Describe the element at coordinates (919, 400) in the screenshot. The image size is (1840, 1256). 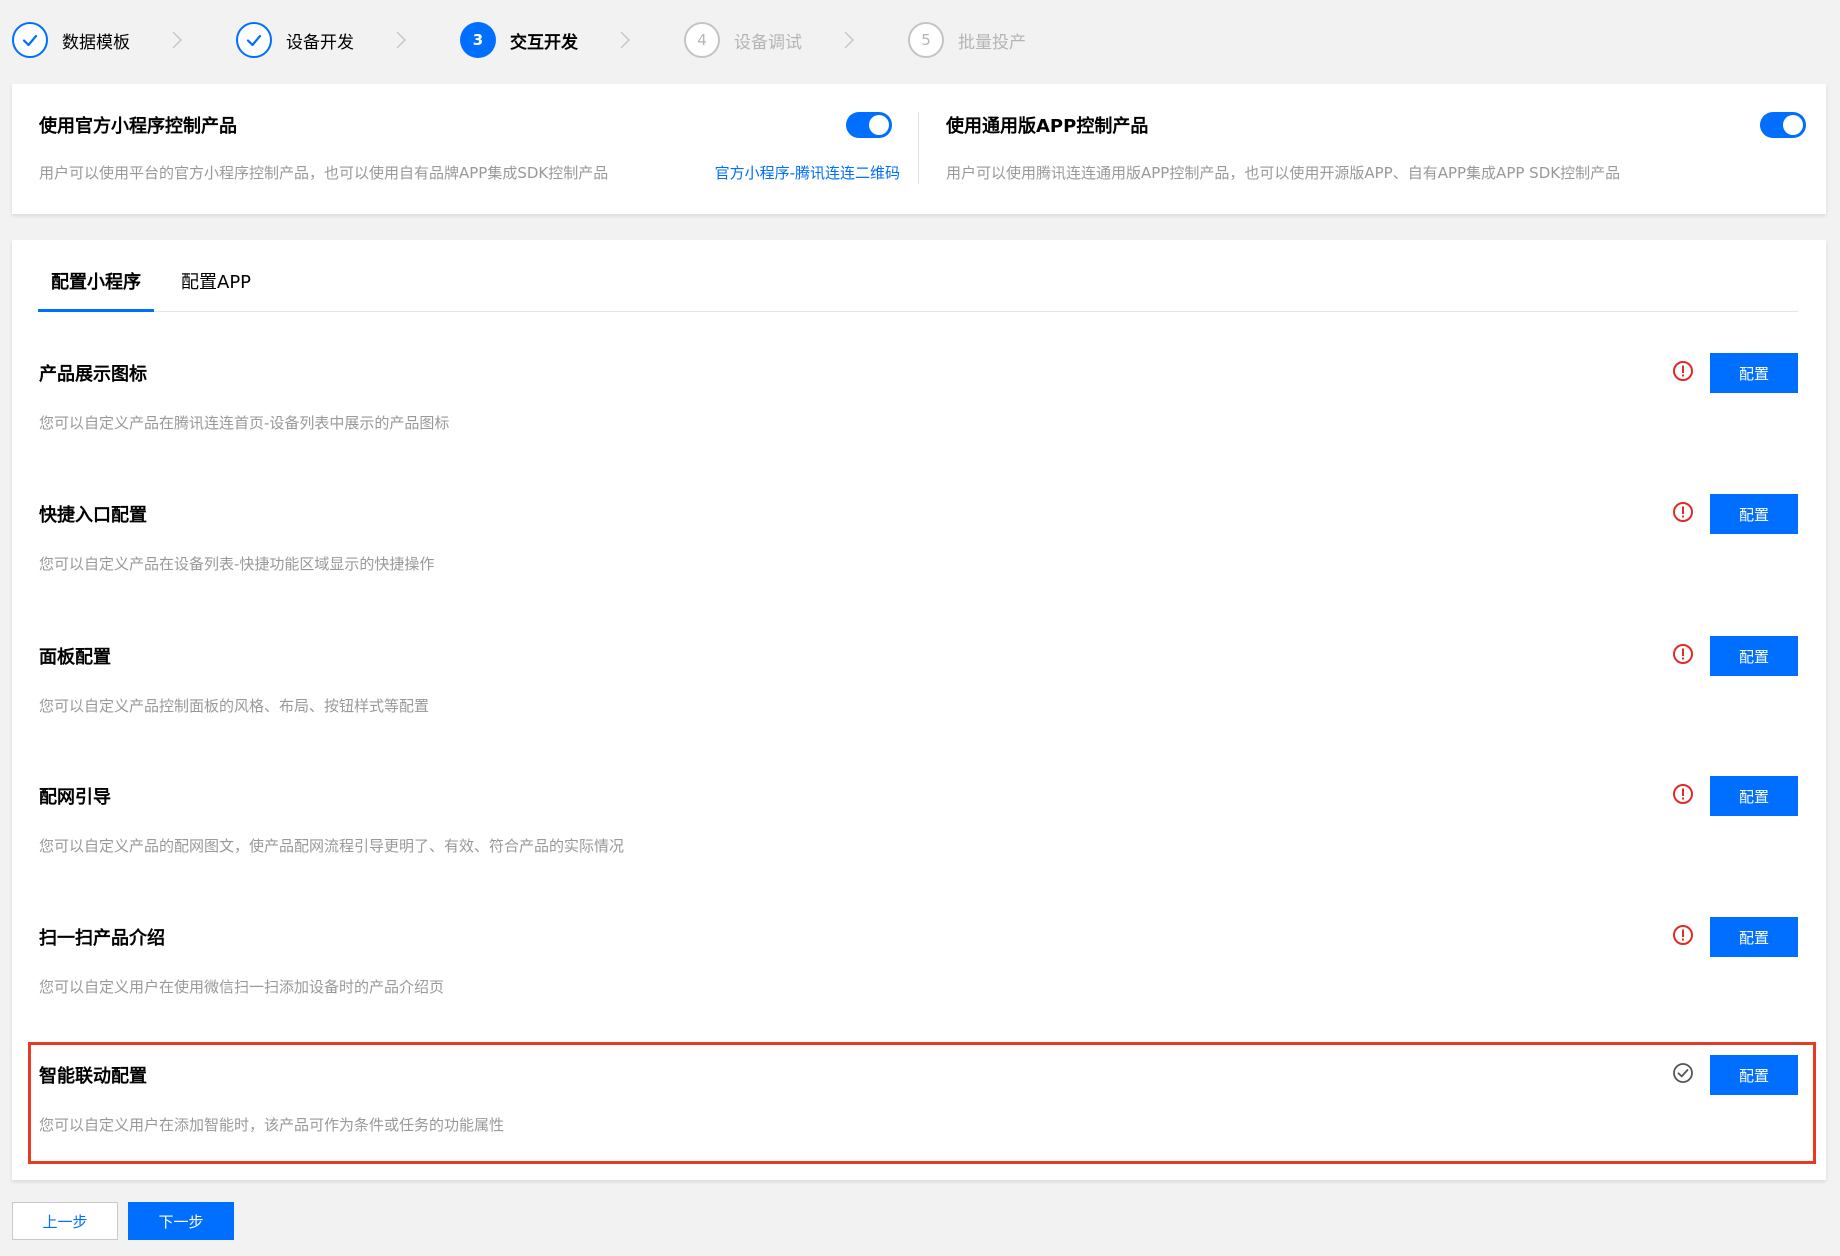
I see `config-item-product-icon: 产品展示图标 您可以自定义产品在腾讯连连首页-设备列表中展示的产品图标 配置` at that location.